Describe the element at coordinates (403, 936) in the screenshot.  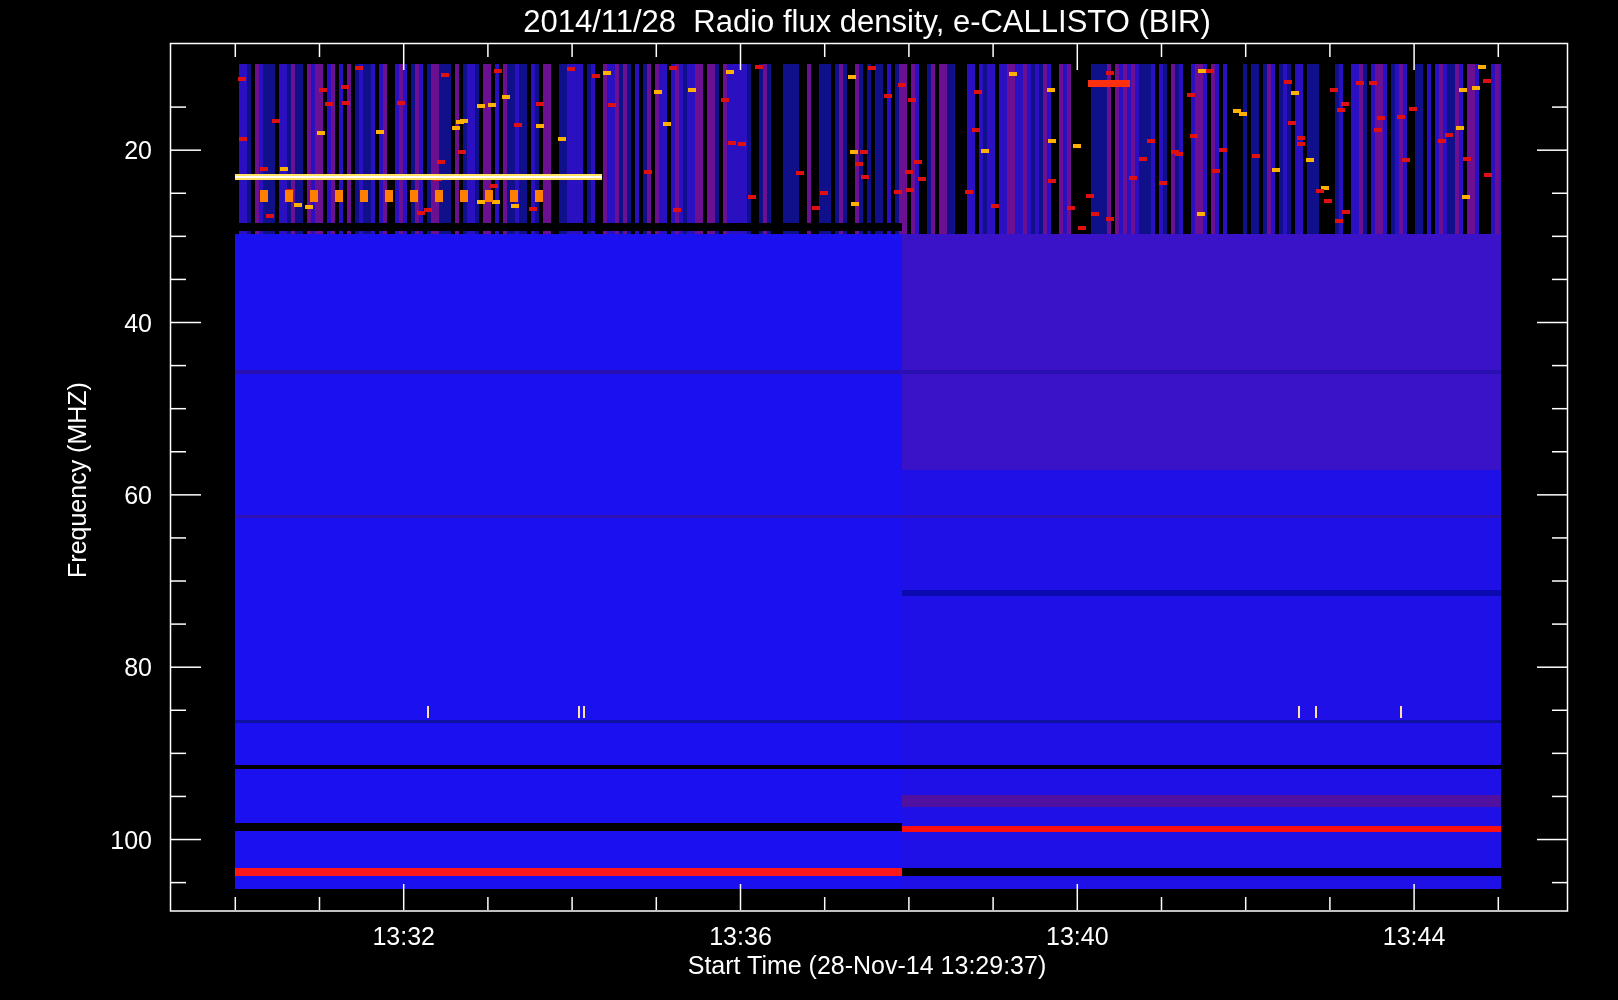
I see `x-tick-label: 13:32` at that location.